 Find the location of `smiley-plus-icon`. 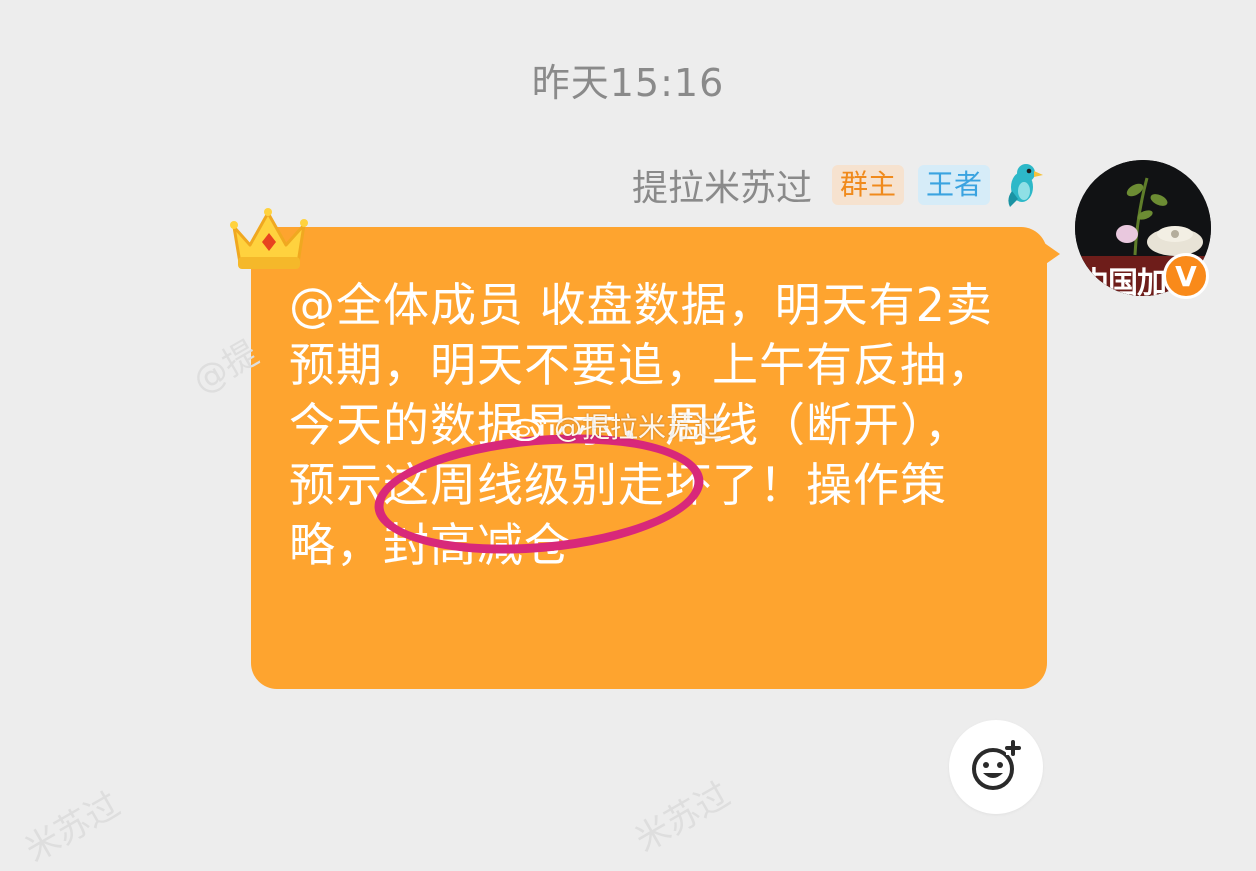

smiley-plus-icon is located at coordinates (996, 765).